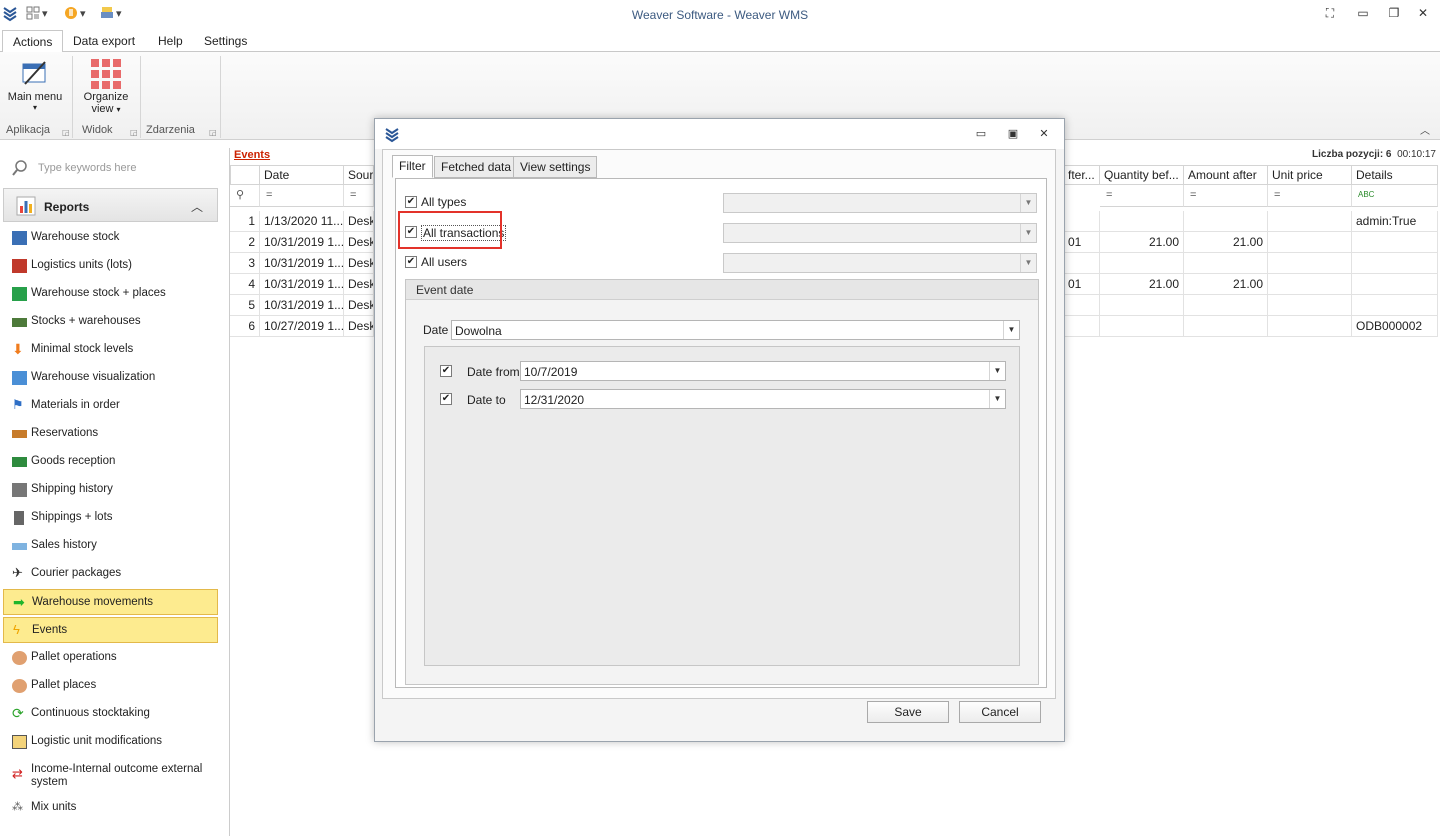 The image size is (1440, 836). I want to click on nav-item-pallet-operations: Pallet operations, so click(110, 658).